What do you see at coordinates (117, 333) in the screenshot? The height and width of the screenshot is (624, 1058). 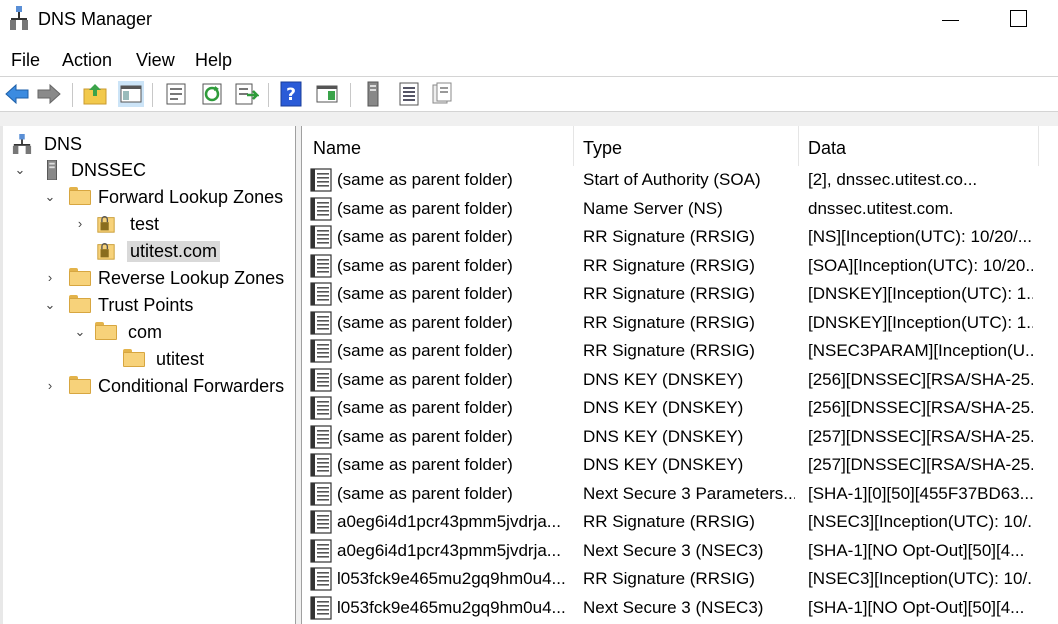 I see `tree-item-com: ⌄ com` at bounding box center [117, 333].